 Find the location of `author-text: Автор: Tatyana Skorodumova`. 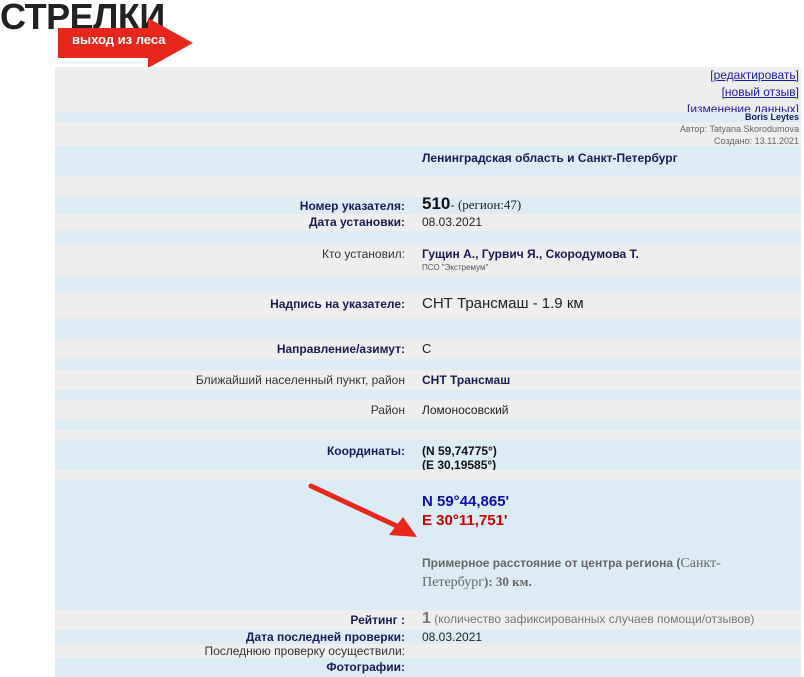

author-text: Автор: Tatyana Skorodumova is located at coordinates (739, 129).